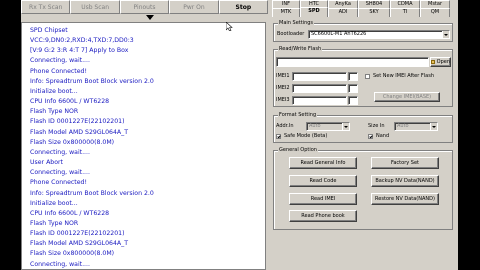  I want to click on tab-mtk: MTK, so click(286, 12).